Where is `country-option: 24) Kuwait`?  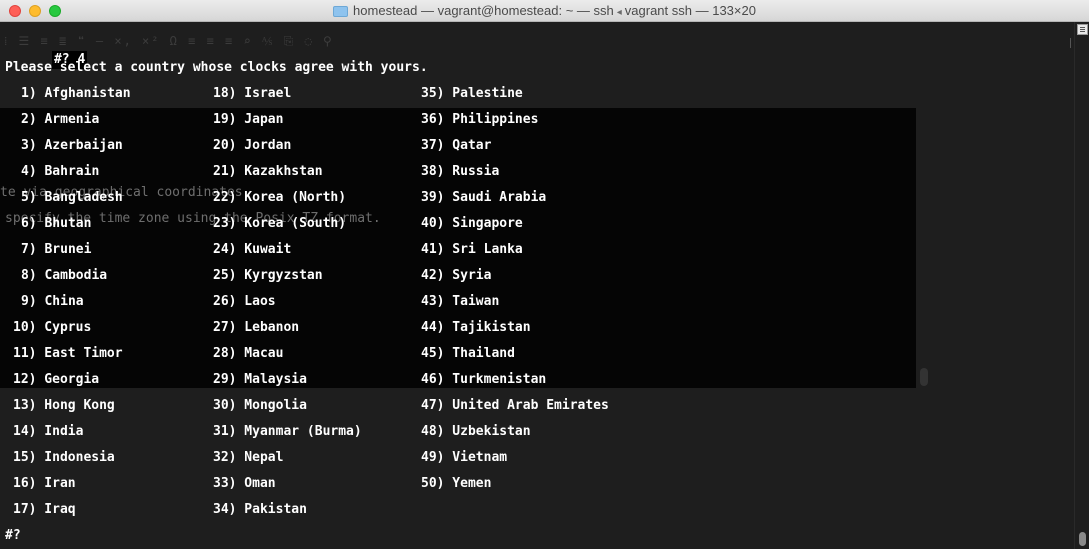 country-option: 24) Kuwait is located at coordinates (252, 249).